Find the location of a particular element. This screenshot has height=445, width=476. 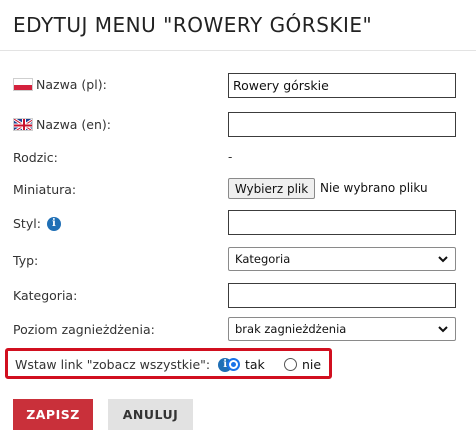

nesting-select: brak zagnieżdżenia is located at coordinates (342, 329).